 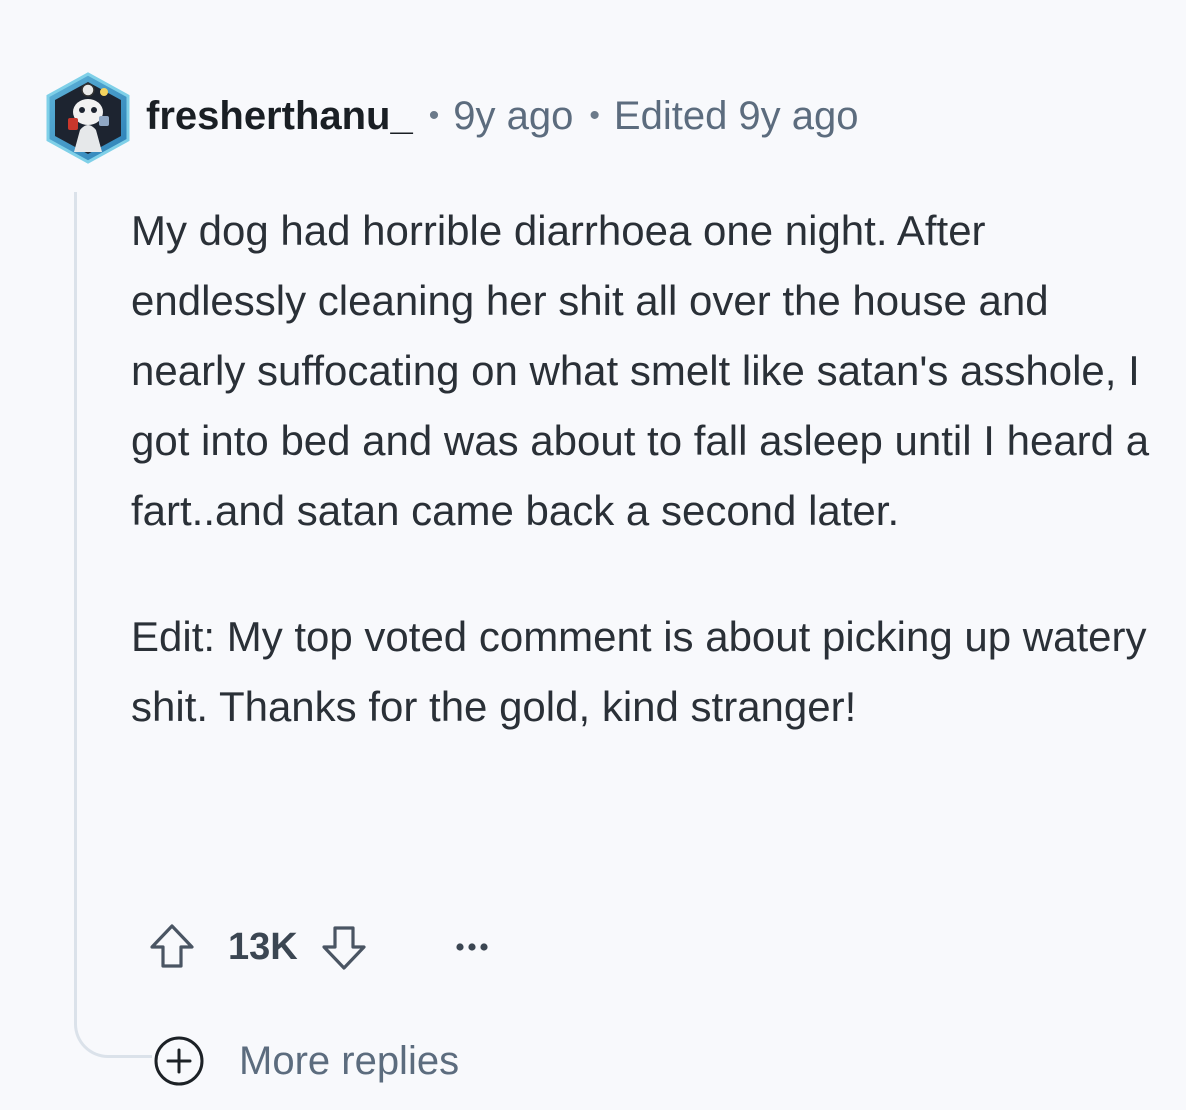 What do you see at coordinates (349, 1060) in the screenshot?
I see `more-replies-label: More replies` at bounding box center [349, 1060].